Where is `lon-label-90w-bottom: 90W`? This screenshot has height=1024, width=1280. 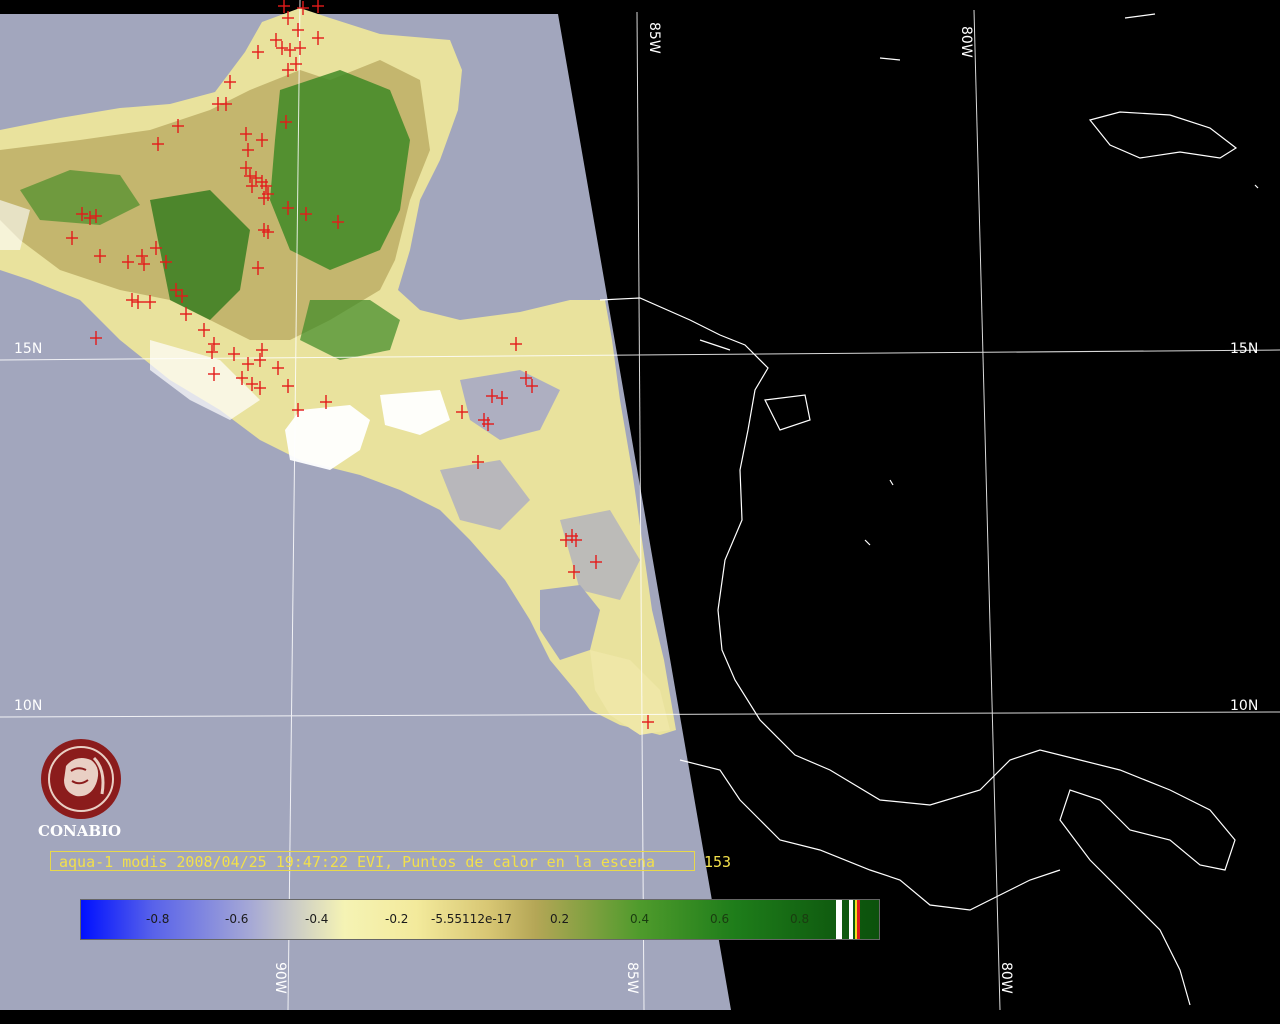 lon-label-90w-bottom: 90W is located at coordinates (280, 978).